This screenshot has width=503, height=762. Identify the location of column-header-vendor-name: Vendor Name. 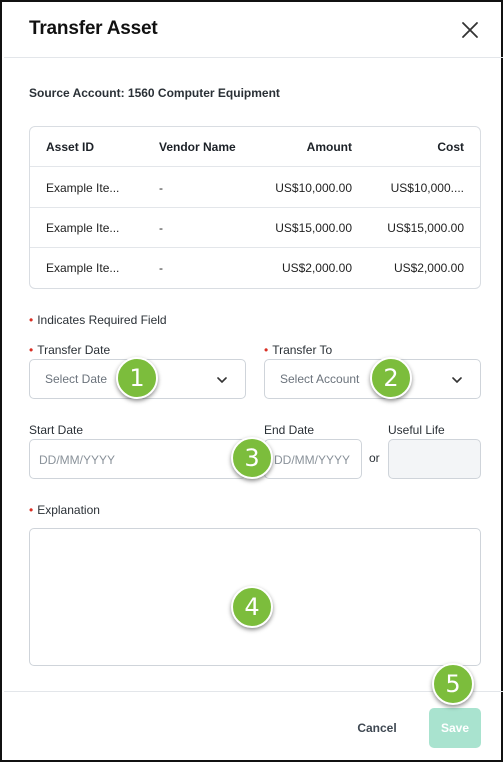
(197, 147).